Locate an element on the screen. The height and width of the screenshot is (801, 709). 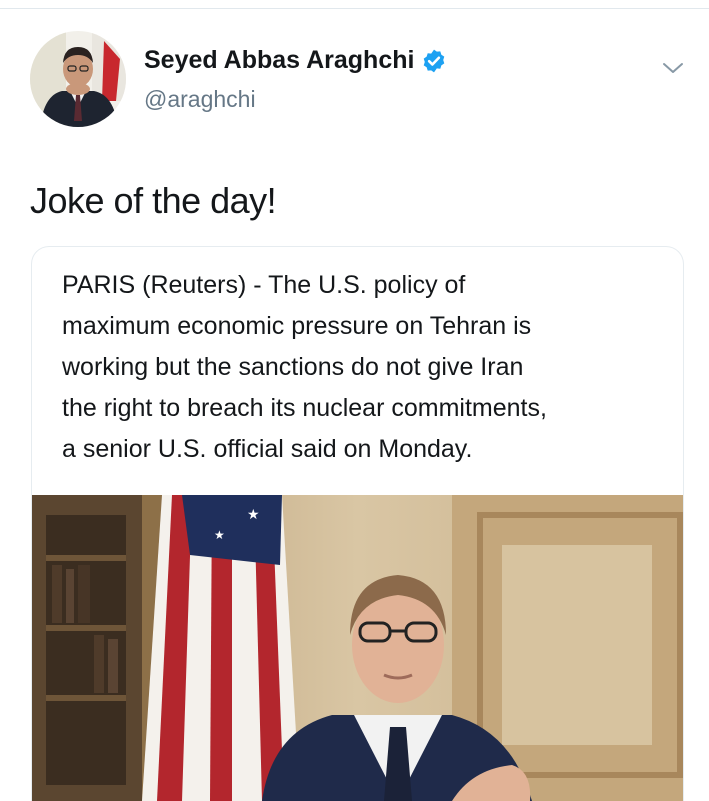
author-name-row: Seyed Abbas Araghchi is located at coordinates (295, 60).